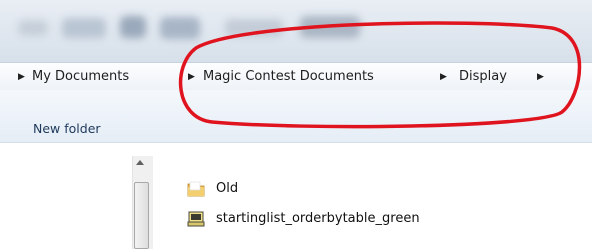 The width and height of the screenshot is (592, 249). I want to click on new-folder-button: New folder, so click(67, 129).